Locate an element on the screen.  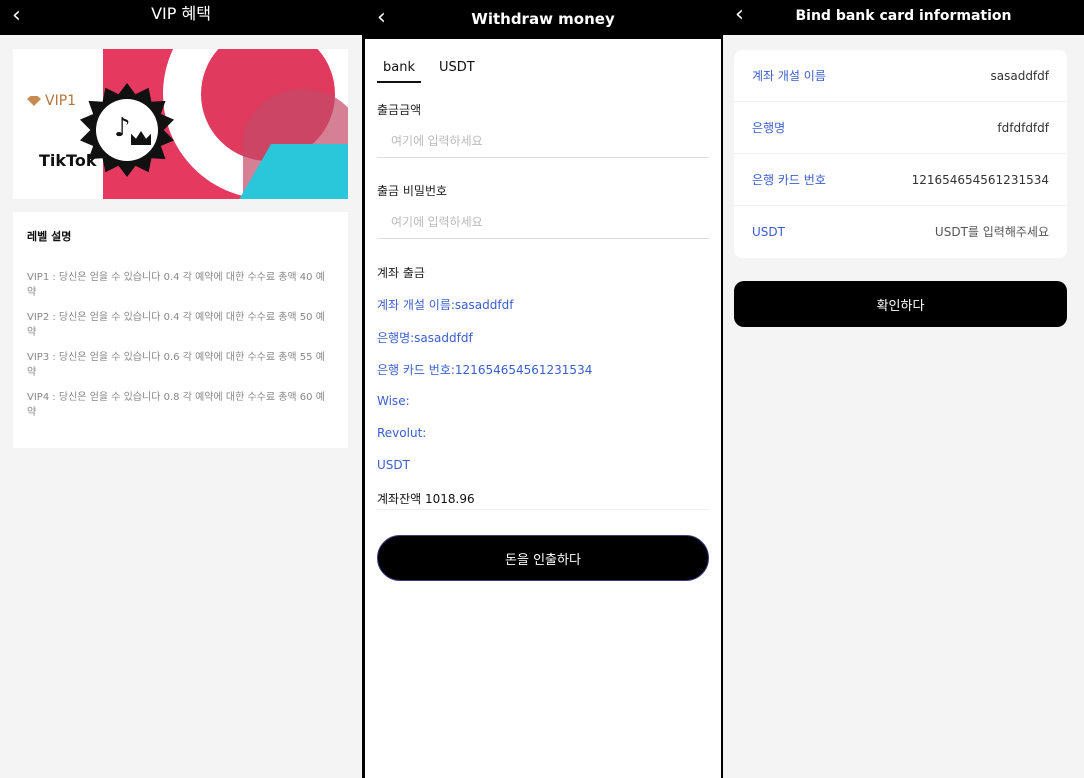
bank-name: 은행명:sasaddfdf is located at coordinates (425, 338).